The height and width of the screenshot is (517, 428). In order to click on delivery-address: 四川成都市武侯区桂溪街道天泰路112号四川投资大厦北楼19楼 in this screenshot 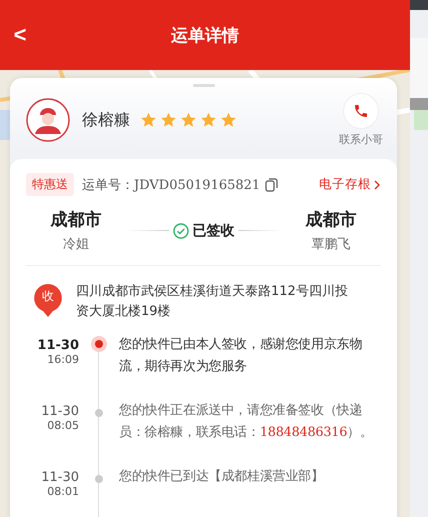, I will do `click(212, 302)`.